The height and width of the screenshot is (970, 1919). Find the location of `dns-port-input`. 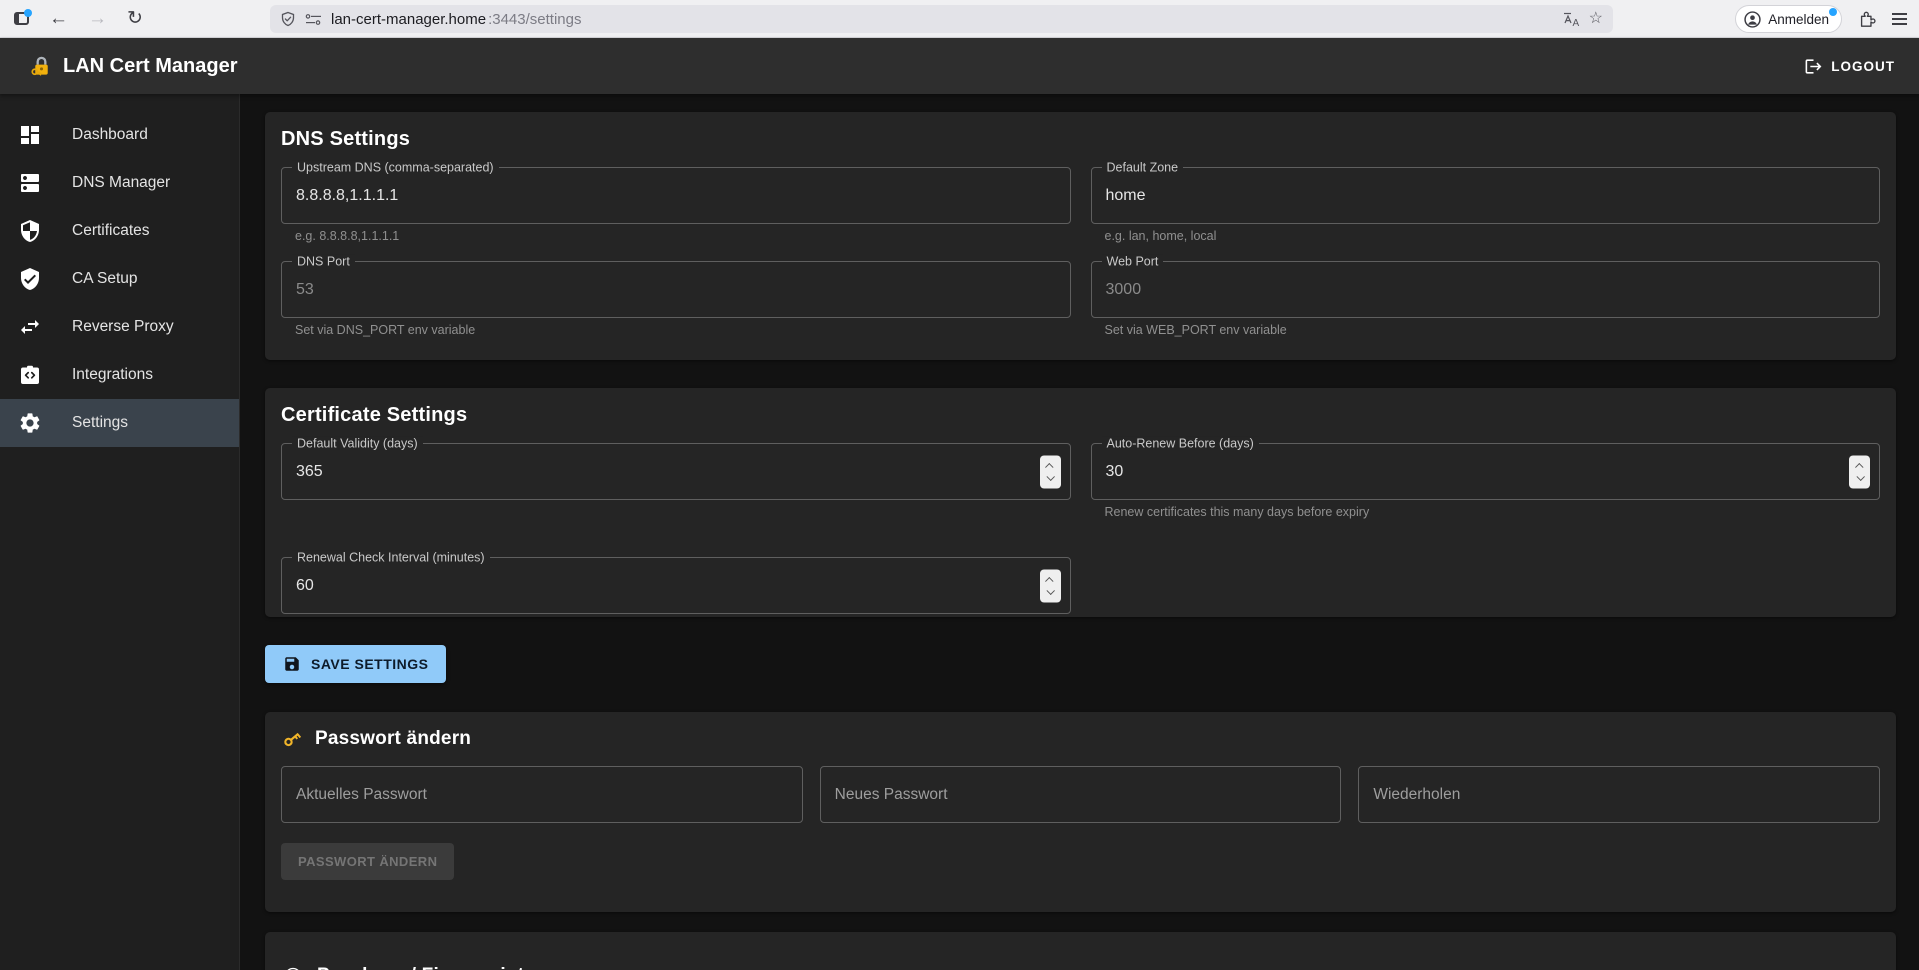

dns-port-input is located at coordinates (676, 289).